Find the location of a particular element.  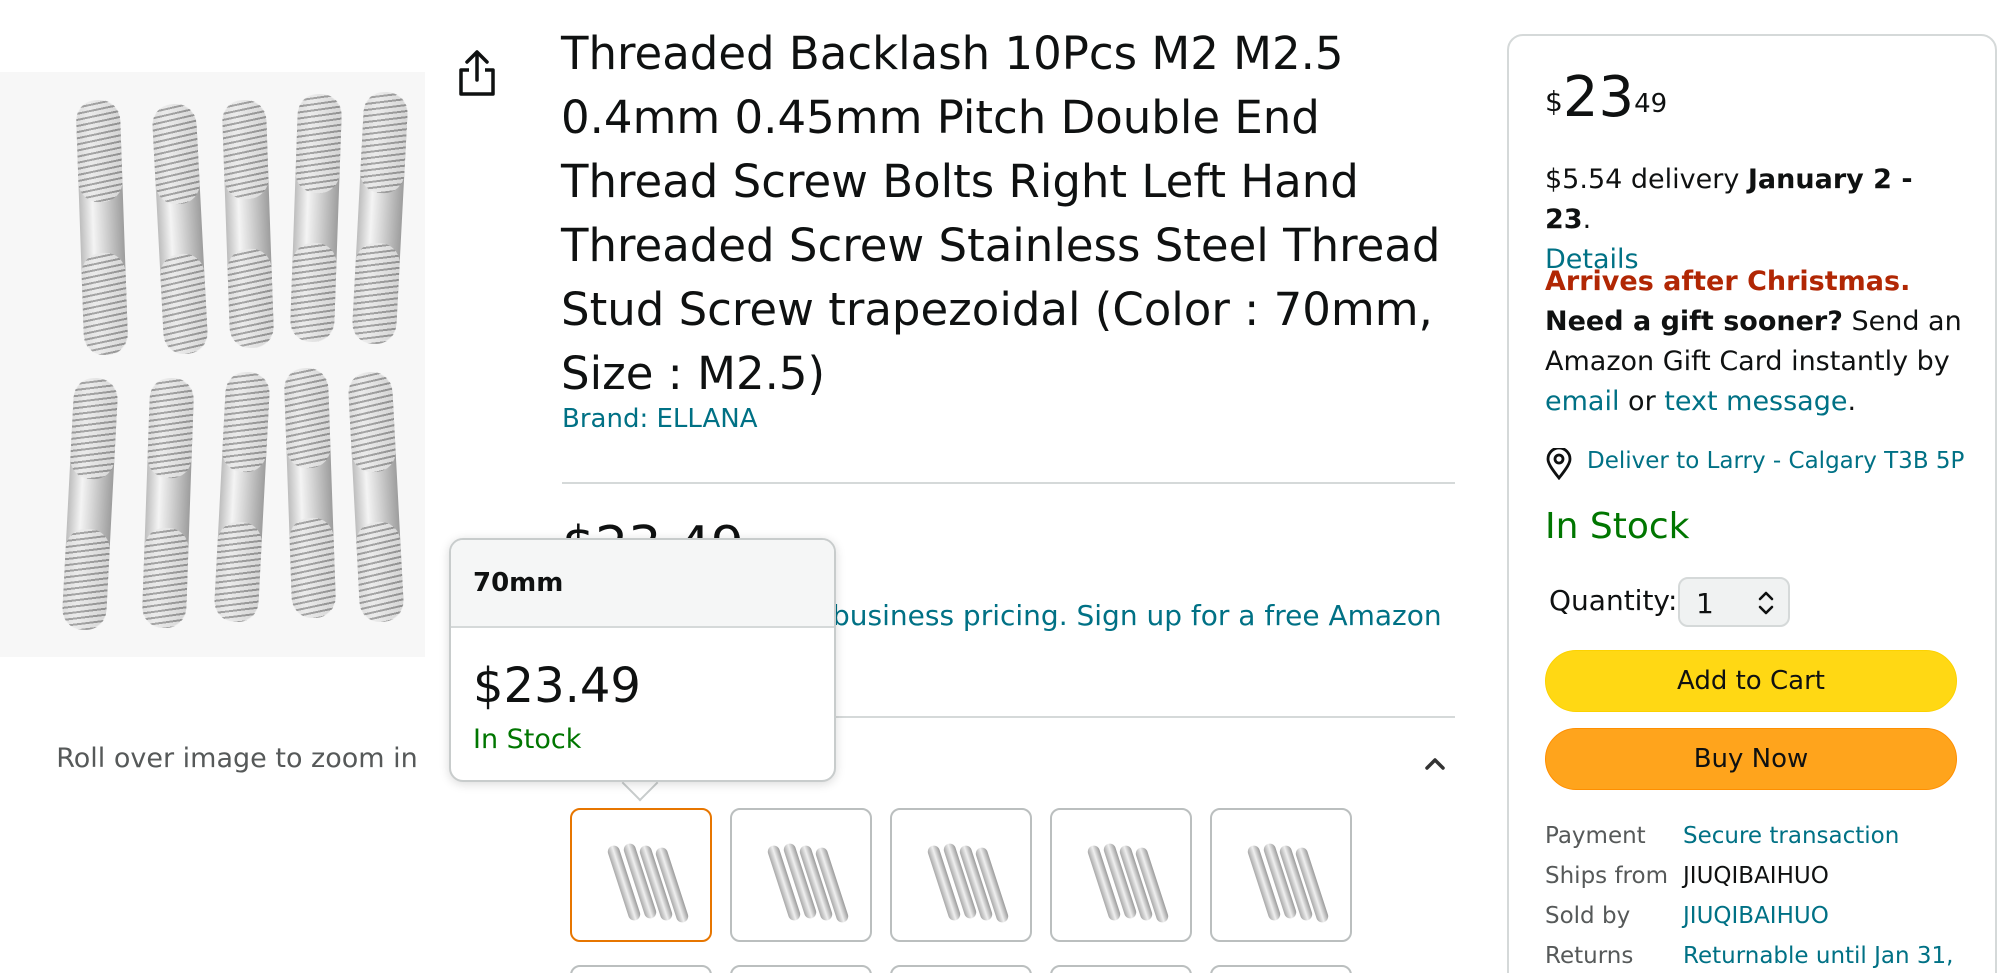

add-to-cart-button: Add to Cart is located at coordinates (1751, 681).